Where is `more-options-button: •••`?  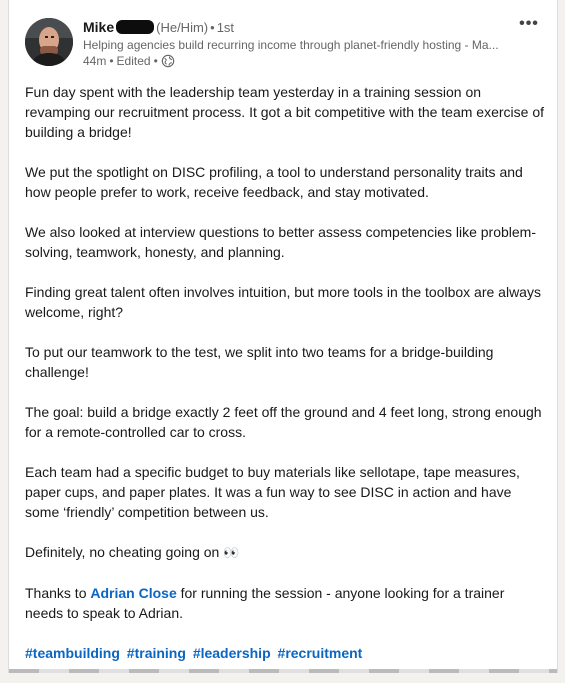 more-options-button: ••• is located at coordinates (529, 26).